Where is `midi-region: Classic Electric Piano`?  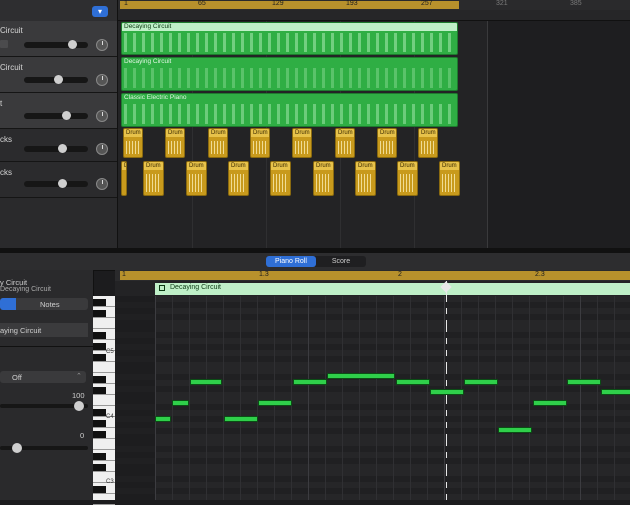 midi-region: Classic Electric Piano is located at coordinates (289, 110).